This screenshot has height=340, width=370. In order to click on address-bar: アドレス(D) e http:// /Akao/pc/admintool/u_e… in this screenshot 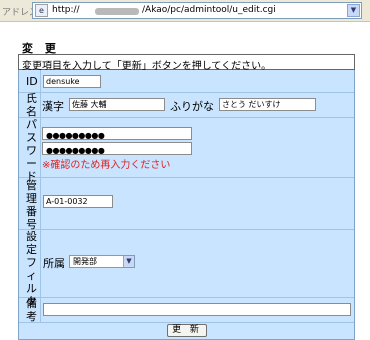, I will do `click(185, 11)`.